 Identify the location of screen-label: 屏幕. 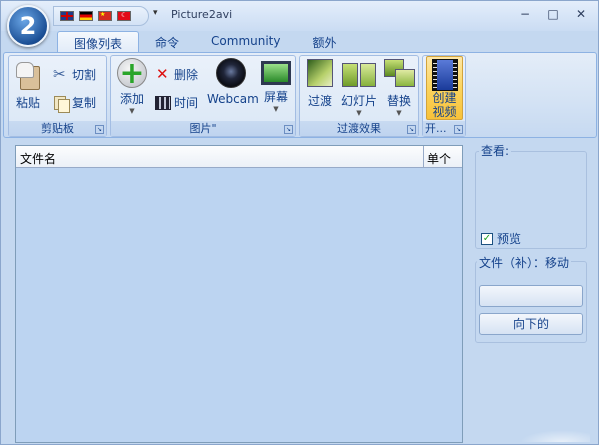
(275, 97).